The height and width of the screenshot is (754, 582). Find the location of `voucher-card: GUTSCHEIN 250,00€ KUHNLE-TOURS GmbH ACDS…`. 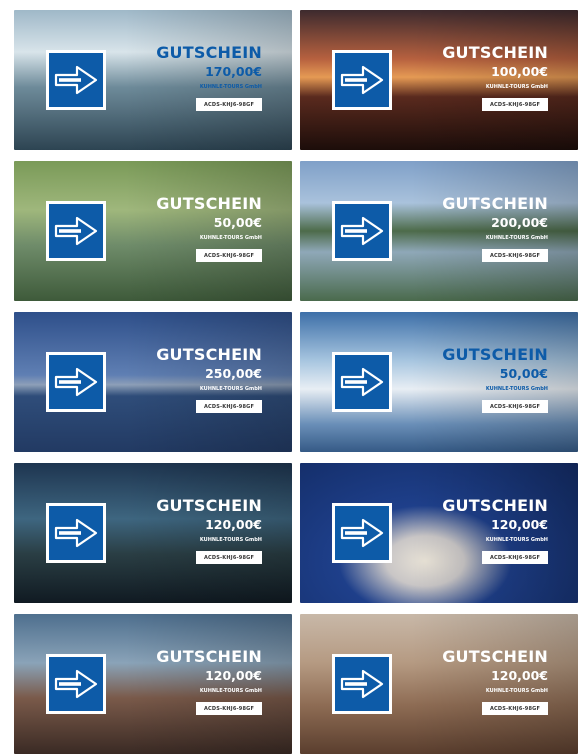

voucher-card: GUTSCHEIN 250,00€ KUHNLE-TOURS GmbH ACDS… is located at coordinates (153, 382).